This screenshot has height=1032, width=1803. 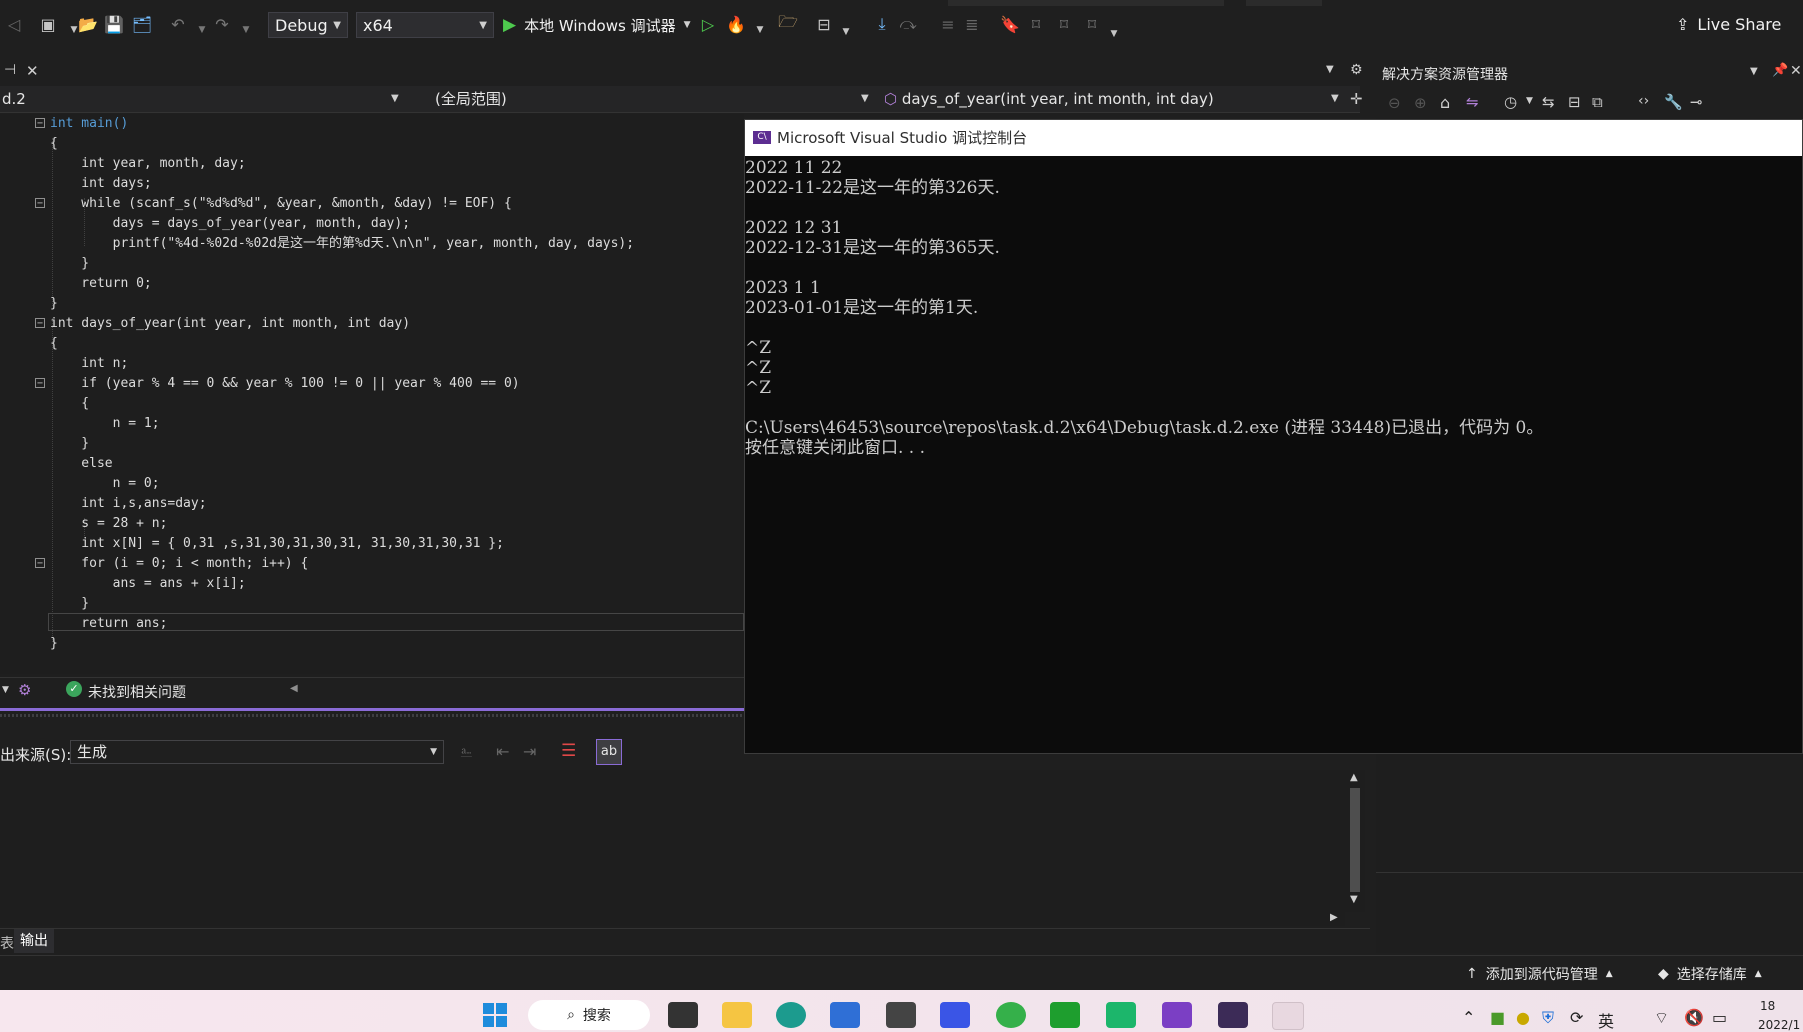 I want to click on splitter-grip, so click(x=372, y=715).